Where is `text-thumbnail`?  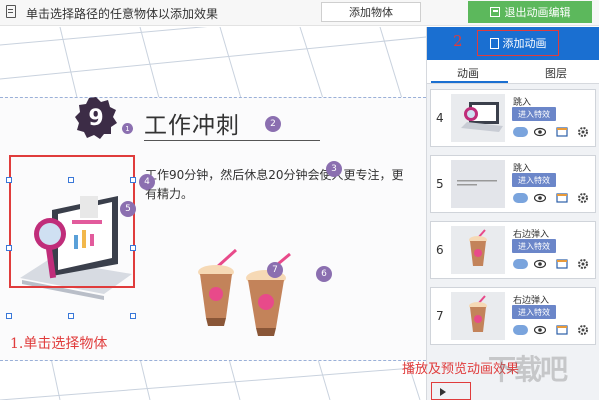 text-thumbnail is located at coordinates (477, 183).